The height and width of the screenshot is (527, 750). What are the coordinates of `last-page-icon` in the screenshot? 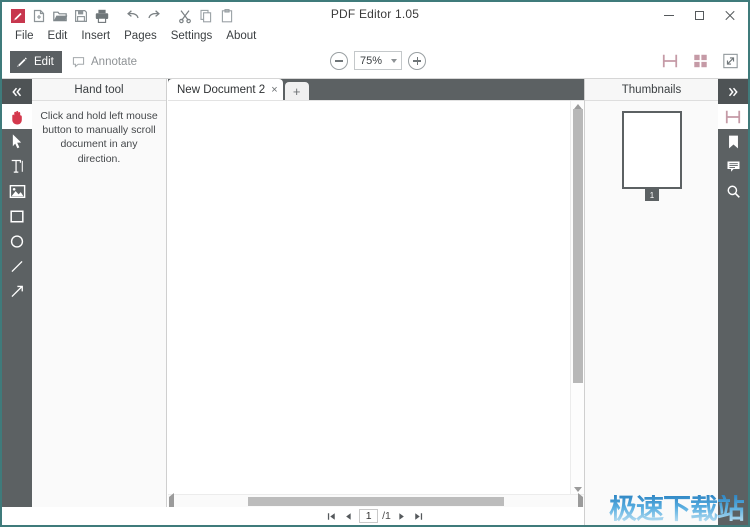 It's located at (418, 516).